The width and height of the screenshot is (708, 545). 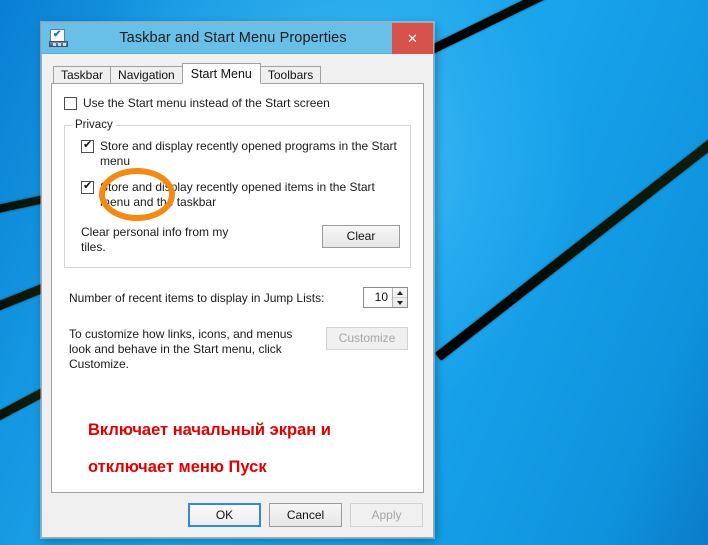 I want to click on stepper-buttons, so click(x=399, y=297).